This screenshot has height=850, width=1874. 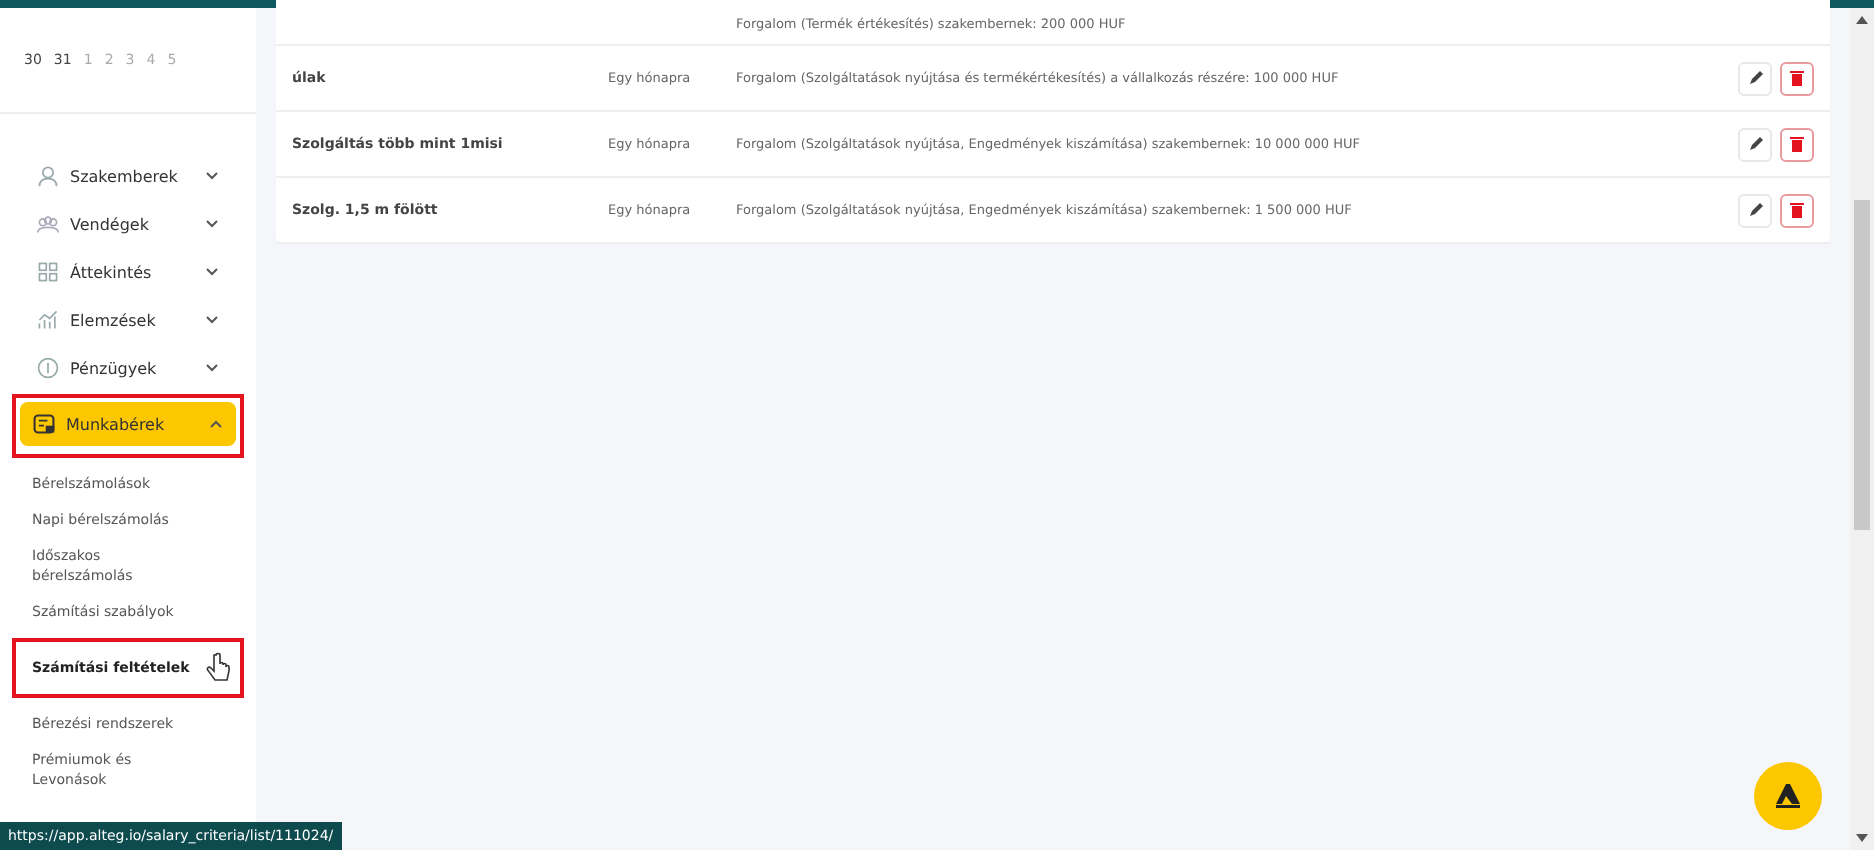 What do you see at coordinates (1862, 19) in the screenshot?
I see `scroll-up-icon` at bounding box center [1862, 19].